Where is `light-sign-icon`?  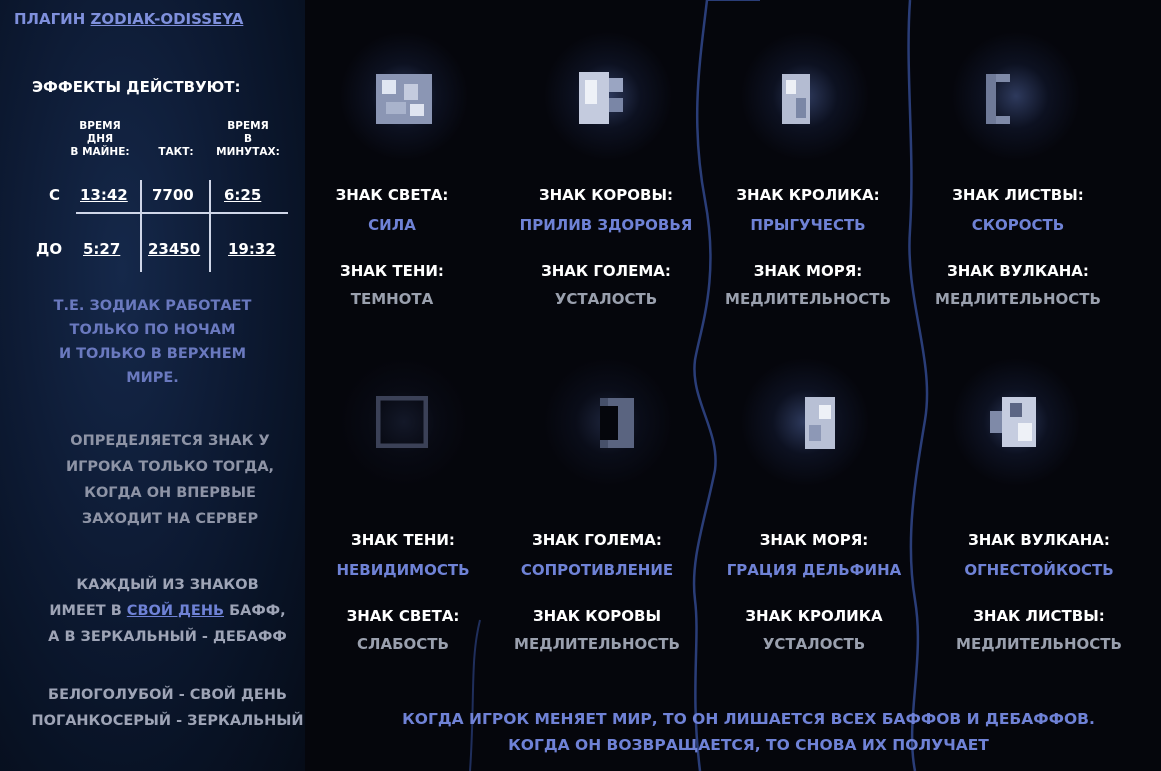
light-sign-icon is located at coordinates (404, 99).